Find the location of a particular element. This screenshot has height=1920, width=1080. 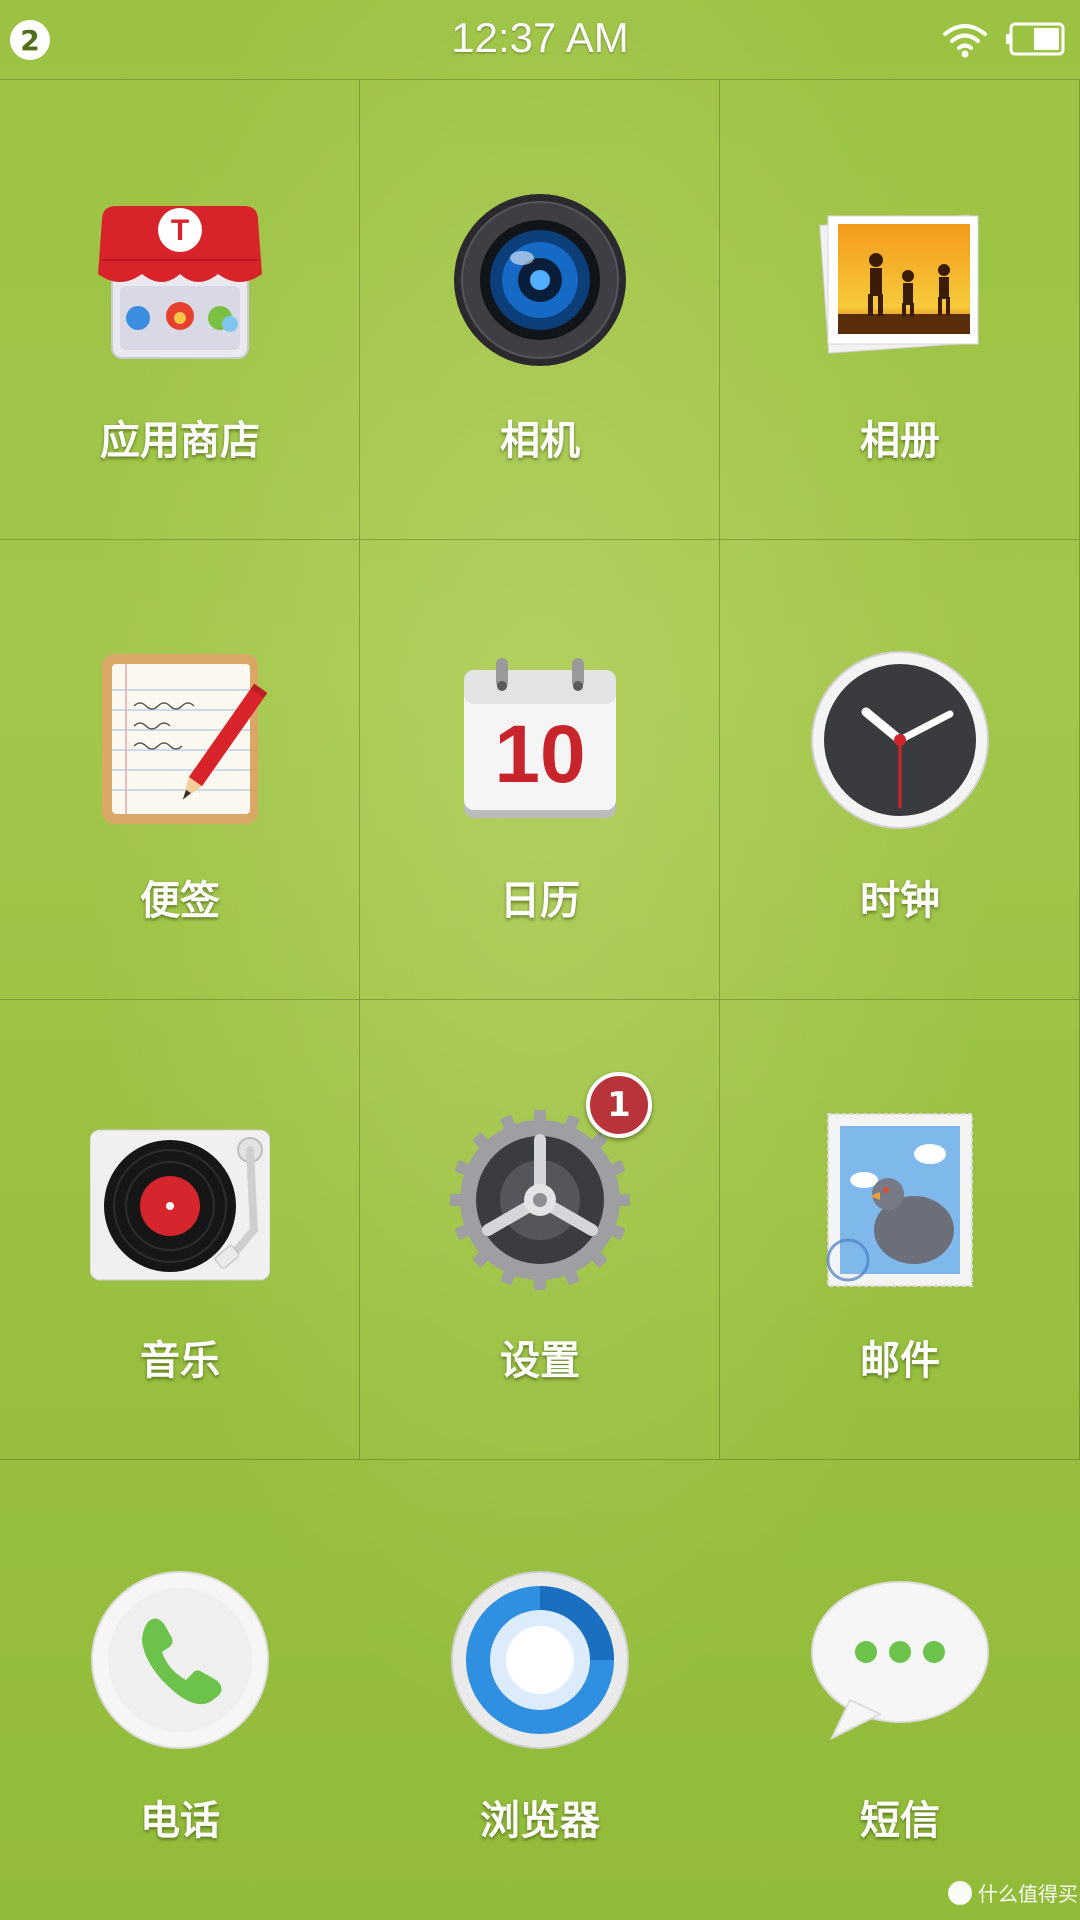

app-tile-gallery: 相册 is located at coordinates (900, 310).